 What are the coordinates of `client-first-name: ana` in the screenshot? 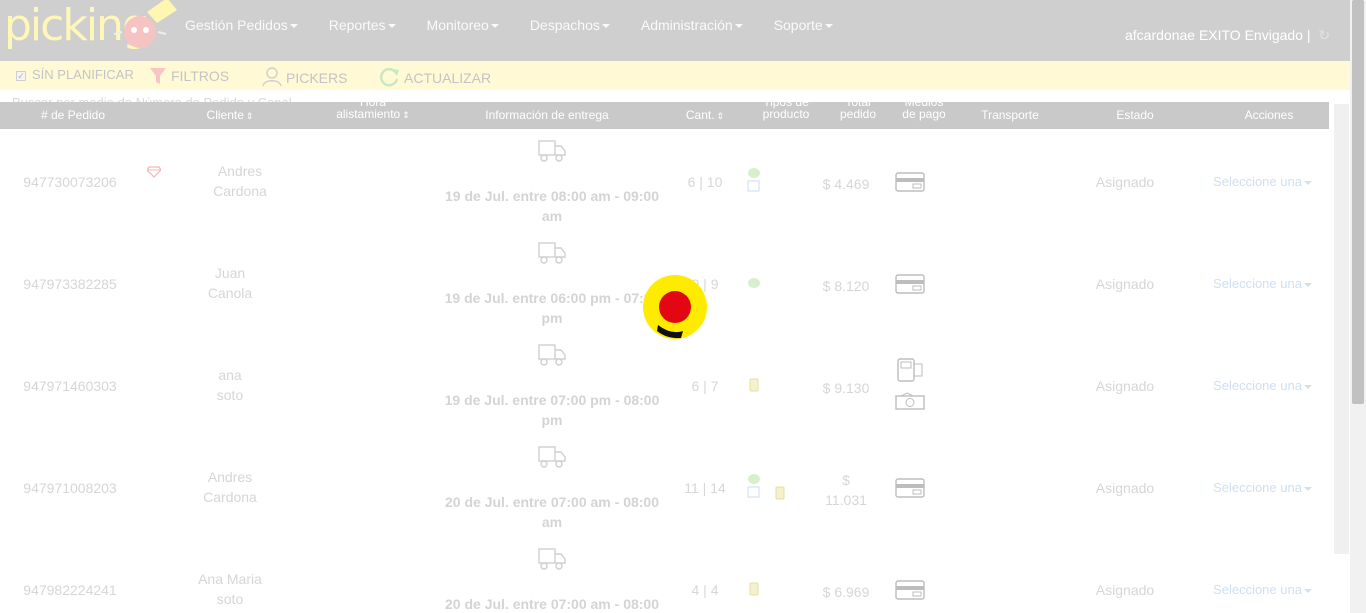 It's located at (230, 375).